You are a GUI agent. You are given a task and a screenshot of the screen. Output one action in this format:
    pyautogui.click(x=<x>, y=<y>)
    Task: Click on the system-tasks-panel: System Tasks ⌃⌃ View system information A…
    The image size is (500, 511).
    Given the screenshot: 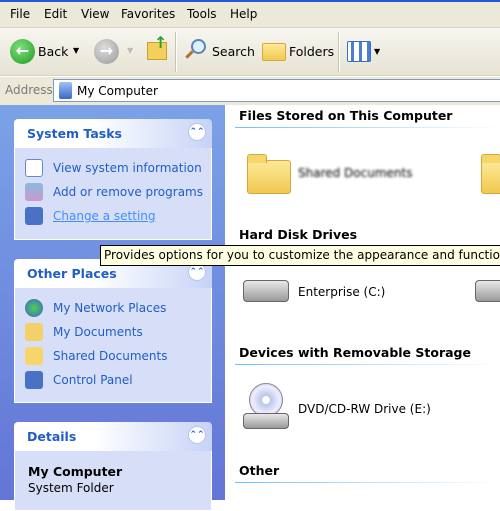 What is the action you would take?
    pyautogui.click(x=113, y=179)
    